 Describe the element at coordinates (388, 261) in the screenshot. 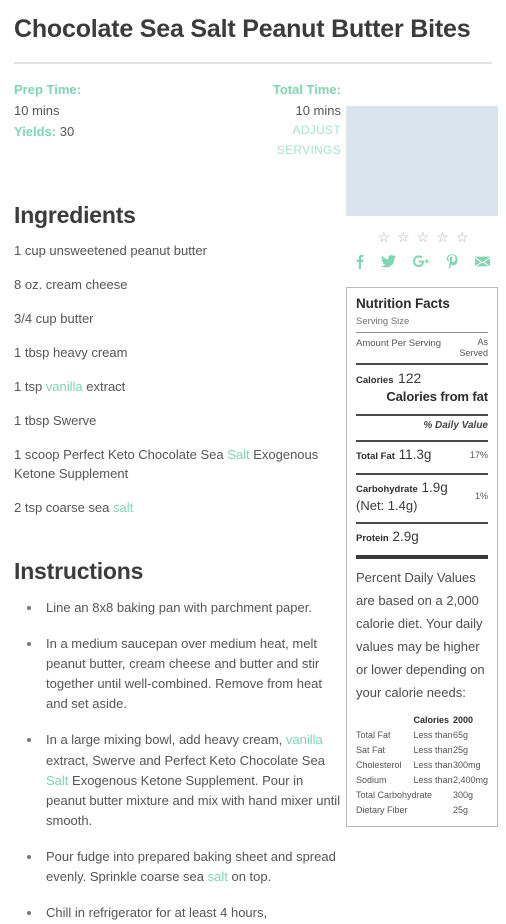

I see `twitter-icon` at that location.